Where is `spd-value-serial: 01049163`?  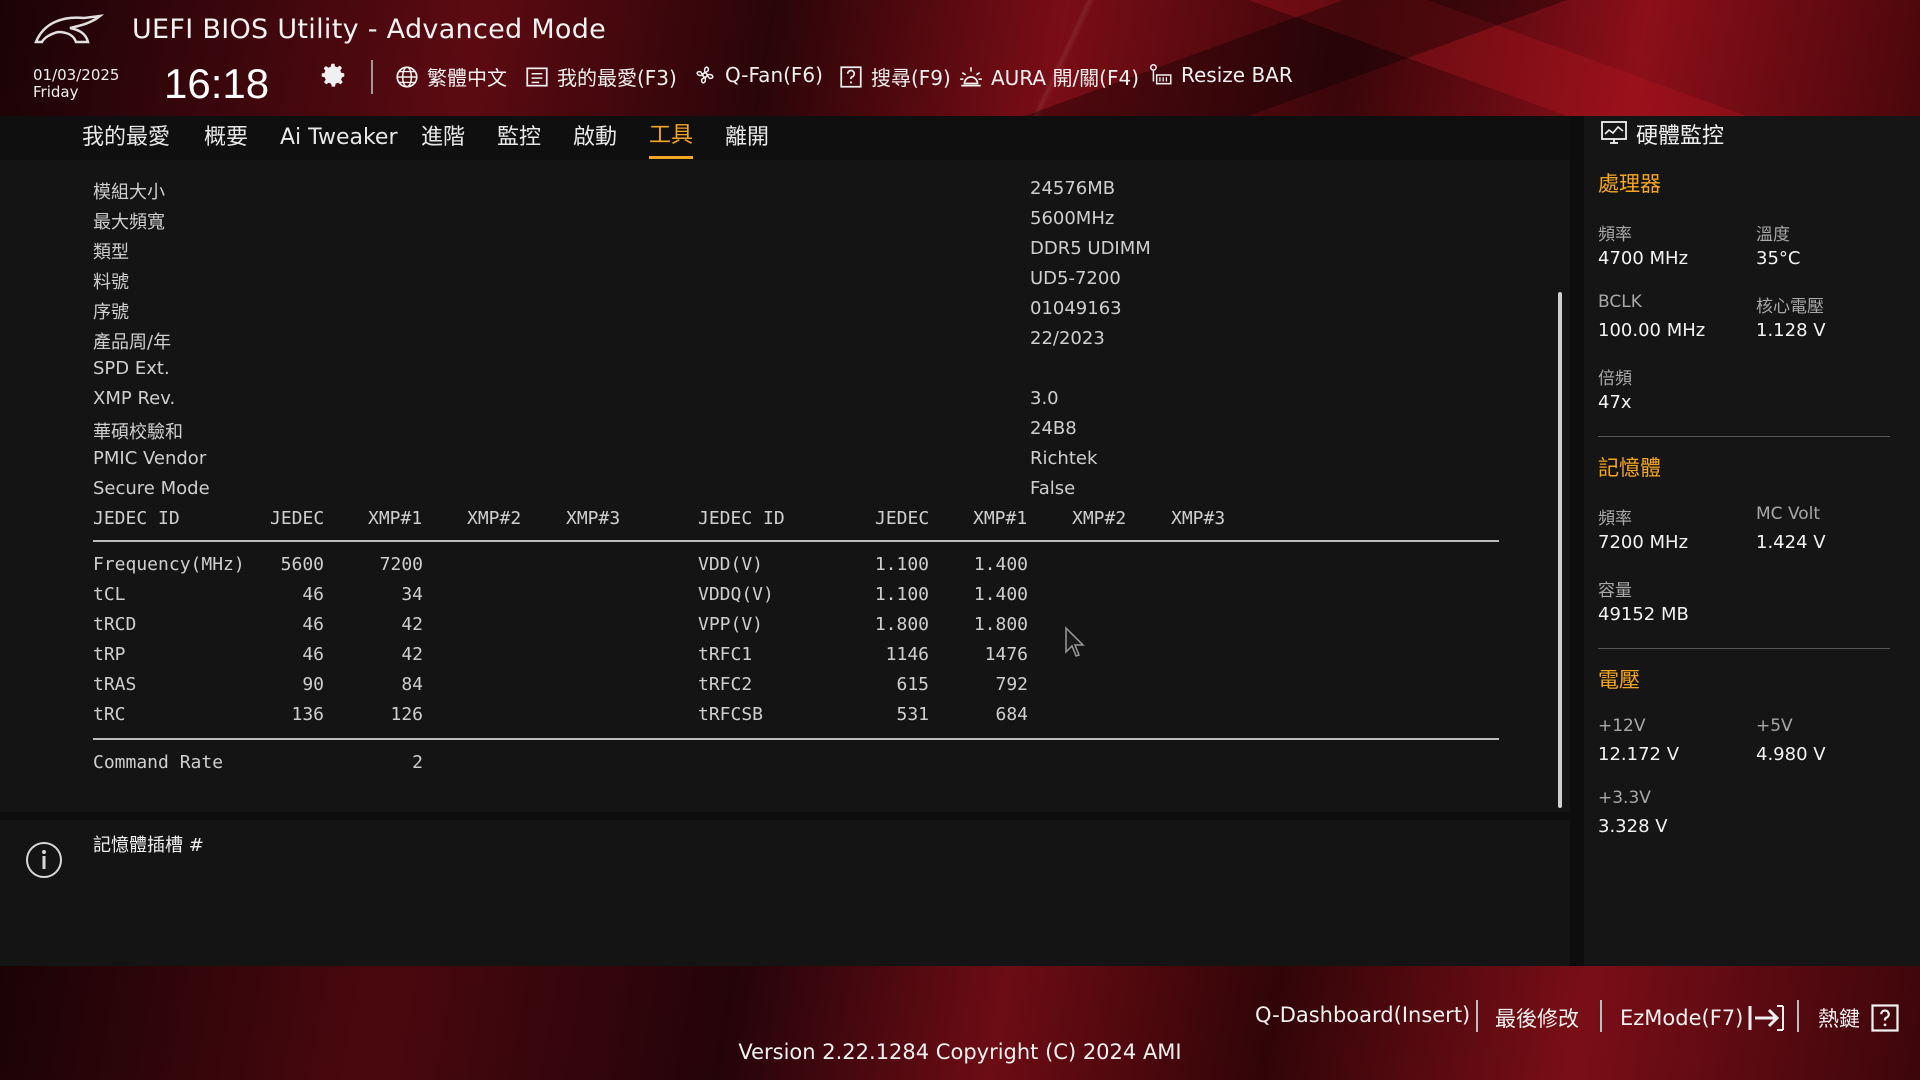
spd-value-serial: 01049163 is located at coordinates (1076, 308).